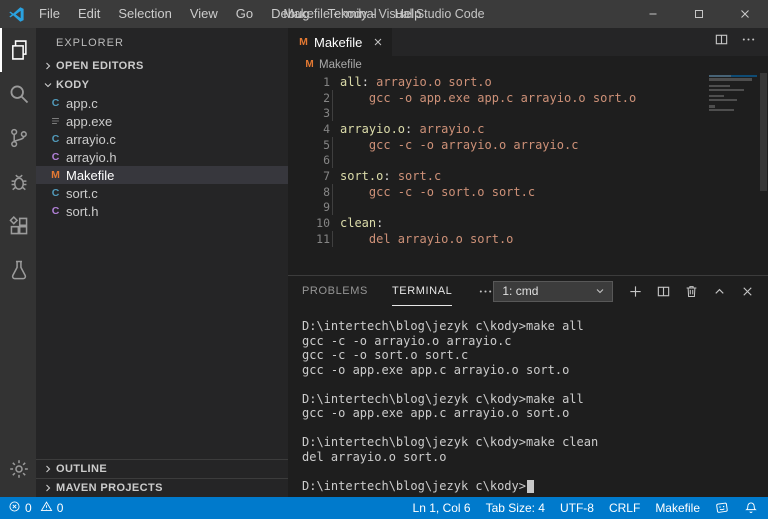 The width and height of the screenshot is (768, 519). What do you see at coordinates (90, 175) in the screenshot?
I see `file-label: Makefile` at bounding box center [90, 175].